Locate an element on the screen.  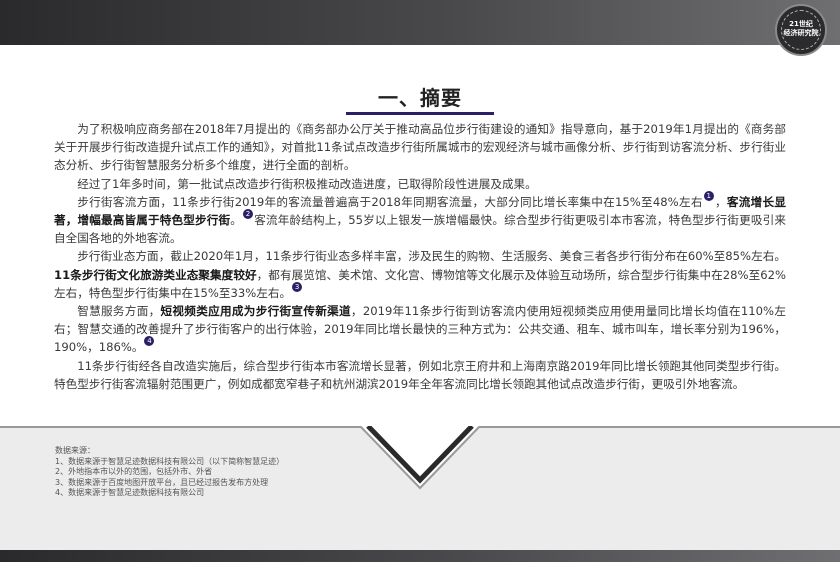
logo-ring is located at coordinates (801, 30).